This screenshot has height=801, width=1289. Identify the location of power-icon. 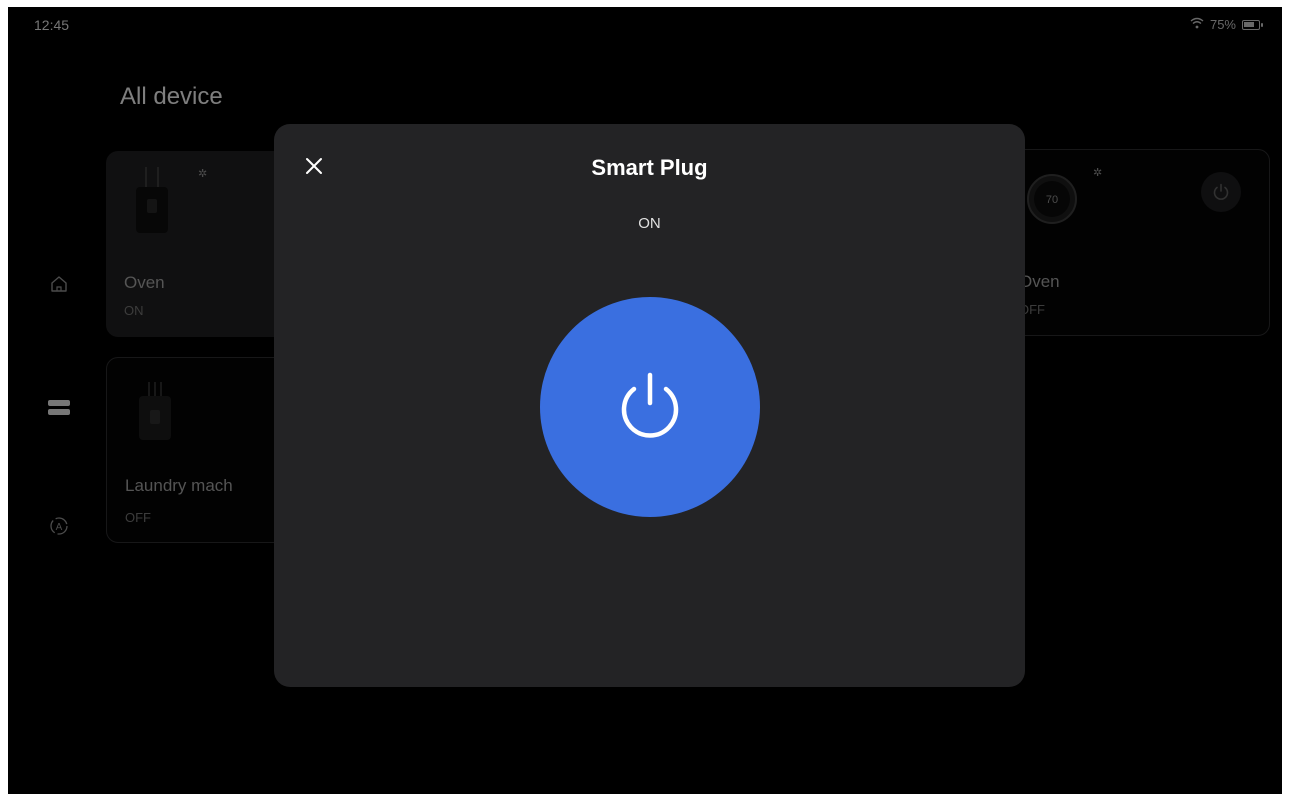
(650, 407).